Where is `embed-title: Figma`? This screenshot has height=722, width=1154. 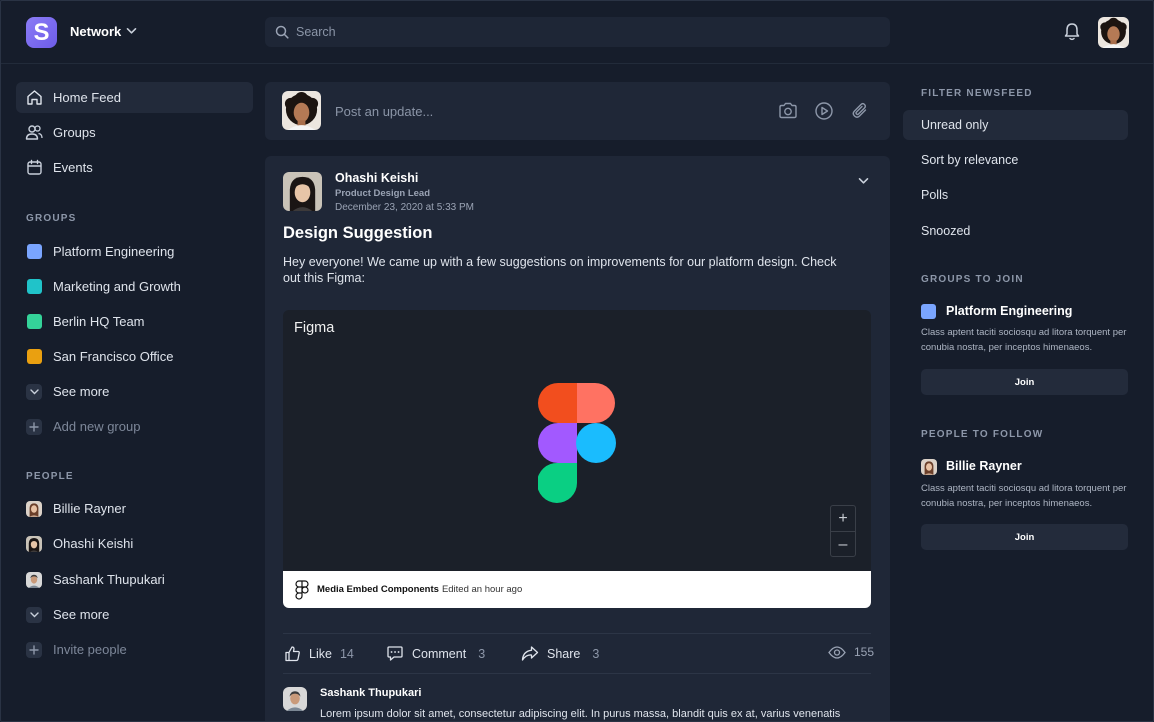
embed-title: Figma is located at coordinates (314, 328).